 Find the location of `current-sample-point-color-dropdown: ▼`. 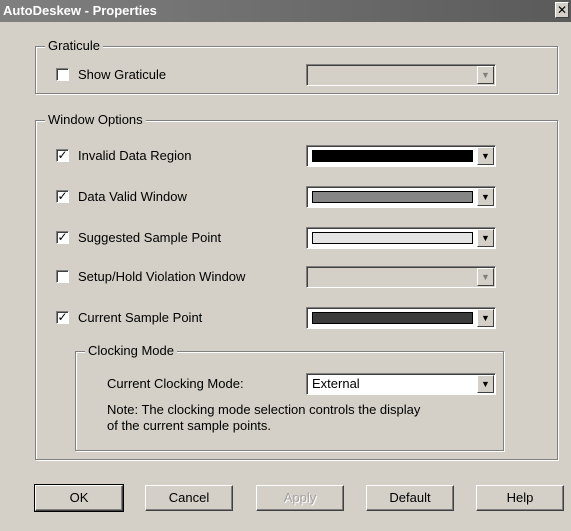

current-sample-point-color-dropdown: ▼ is located at coordinates (401, 318).